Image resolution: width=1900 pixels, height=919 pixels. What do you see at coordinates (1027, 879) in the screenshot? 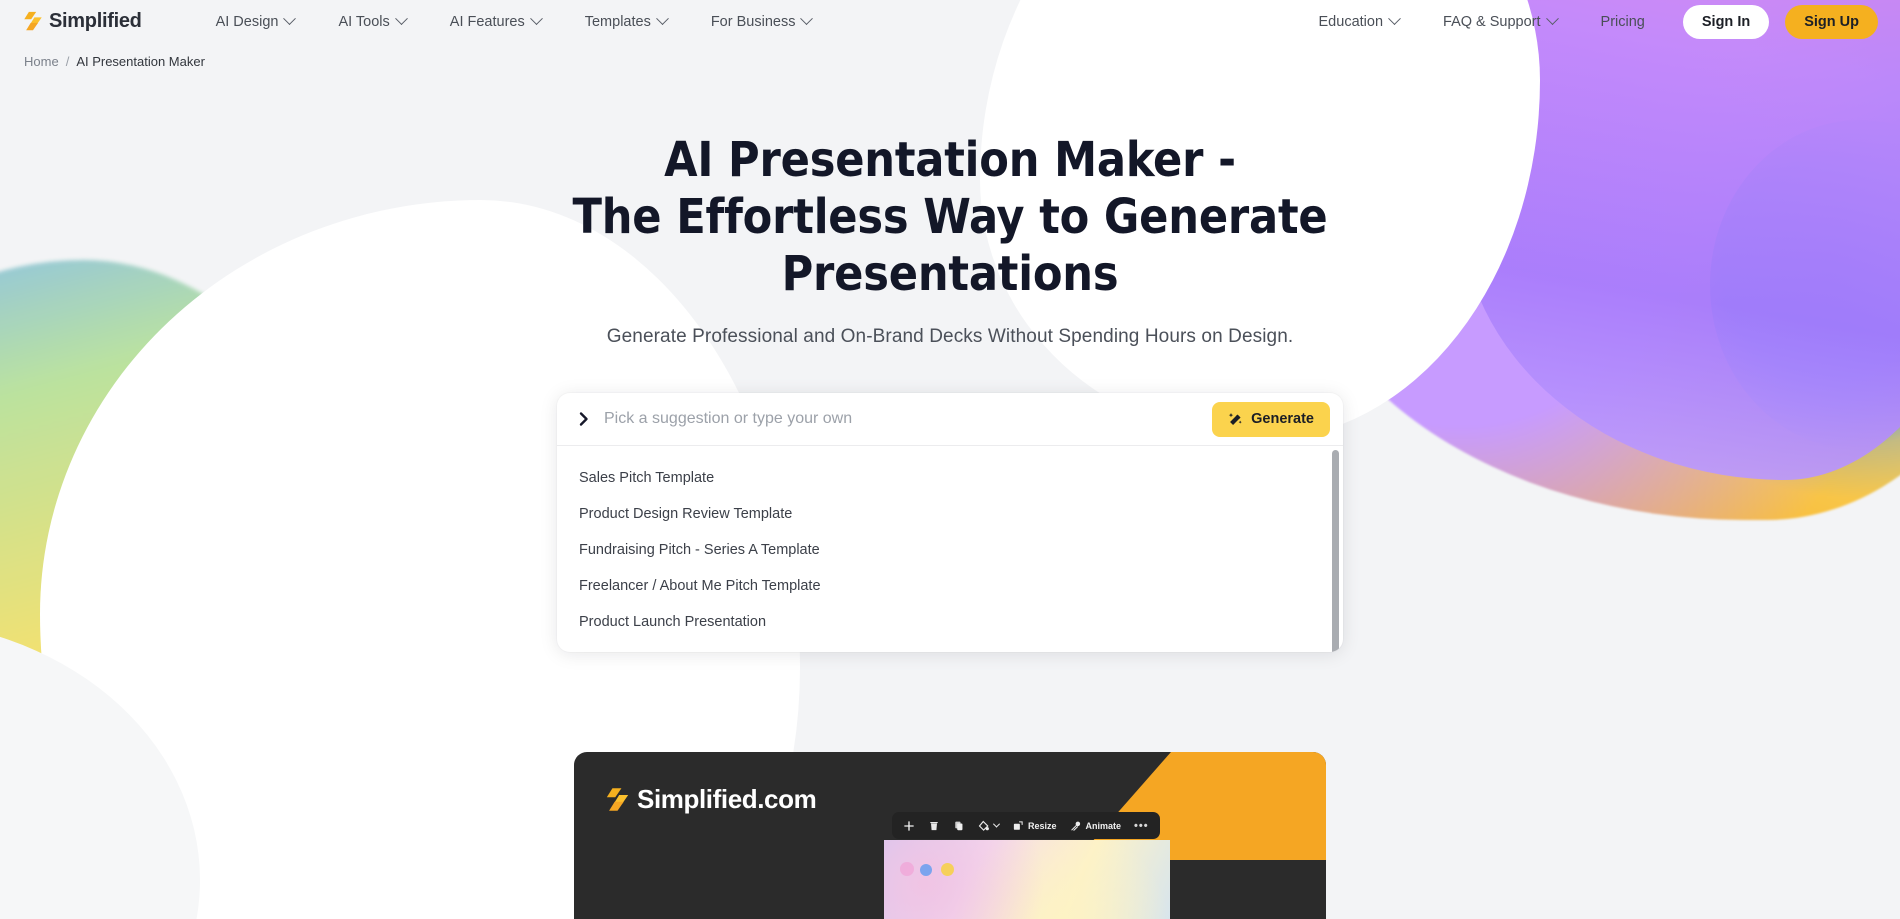
I see `demo-slide-canvas` at bounding box center [1027, 879].